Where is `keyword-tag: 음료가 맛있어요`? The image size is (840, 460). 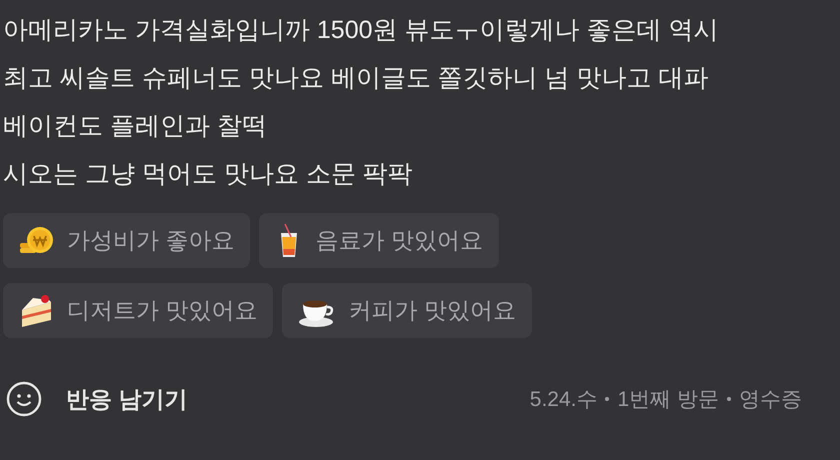 keyword-tag: 음료가 맛있어요 is located at coordinates (379, 240).